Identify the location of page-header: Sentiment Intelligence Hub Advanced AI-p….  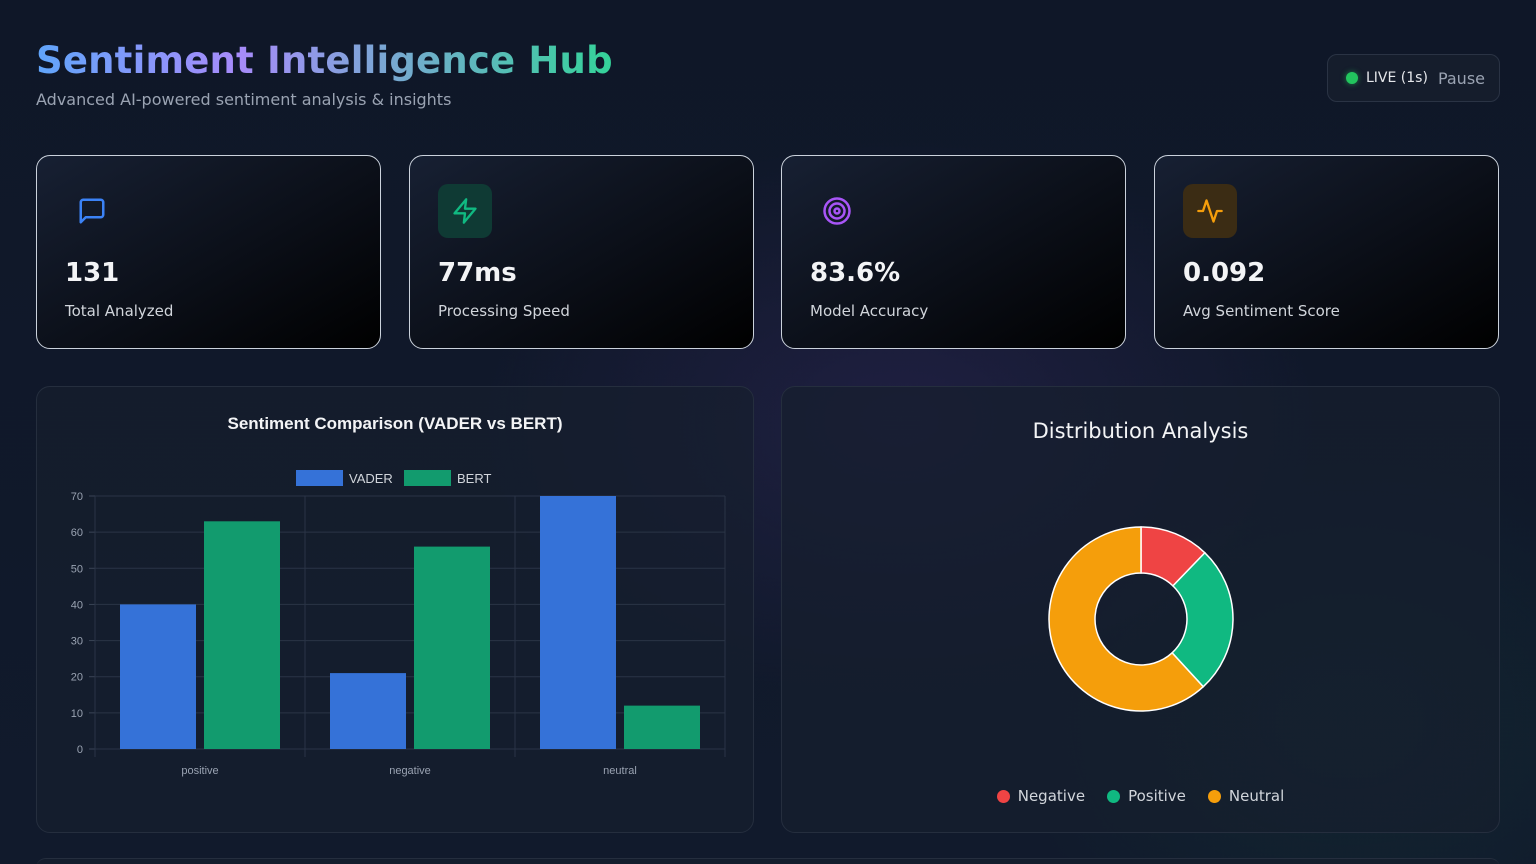
(324, 73).